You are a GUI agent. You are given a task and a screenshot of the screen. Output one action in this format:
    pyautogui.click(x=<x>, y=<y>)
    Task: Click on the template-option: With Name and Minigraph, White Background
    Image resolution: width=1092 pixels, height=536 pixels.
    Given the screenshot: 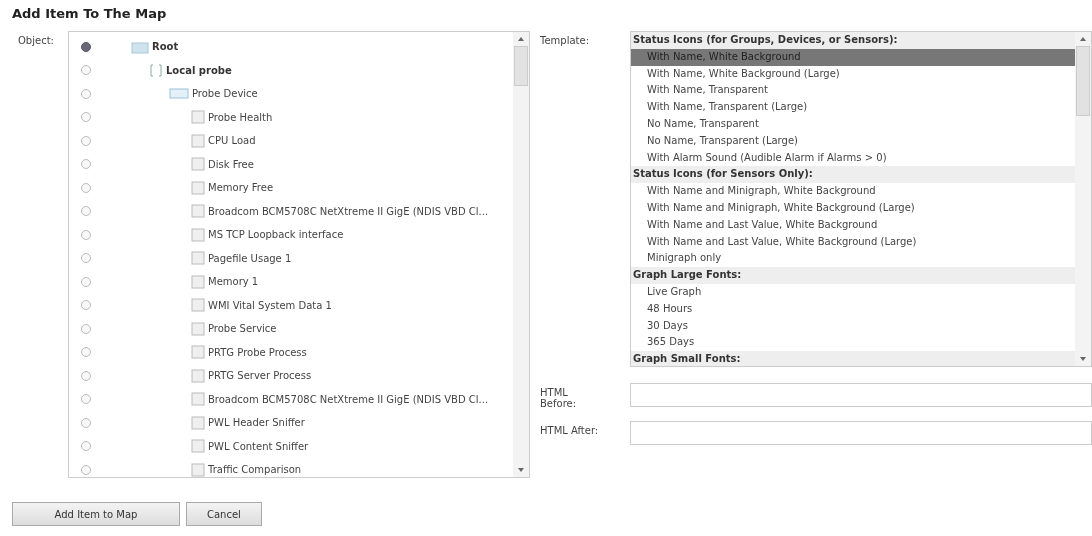 What is the action you would take?
    pyautogui.click(x=853, y=191)
    